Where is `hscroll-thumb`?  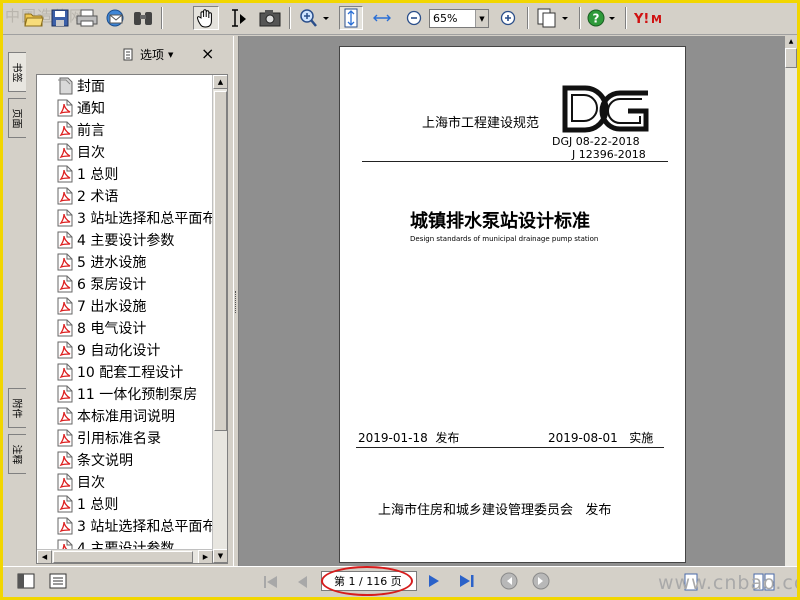
hscroll-thumb is located at coordinates (123, 557).